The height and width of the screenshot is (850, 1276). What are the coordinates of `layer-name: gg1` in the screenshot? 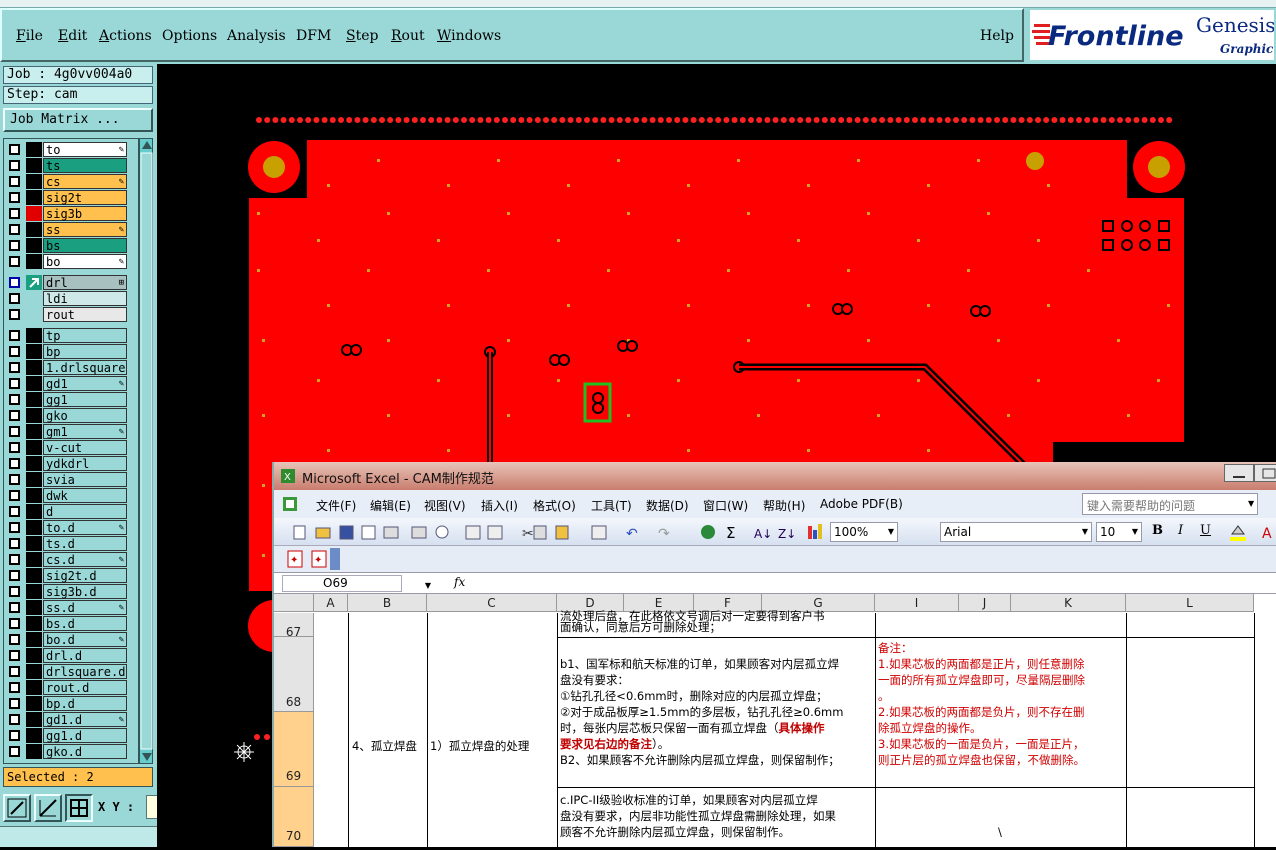 It's located at (85, 399).